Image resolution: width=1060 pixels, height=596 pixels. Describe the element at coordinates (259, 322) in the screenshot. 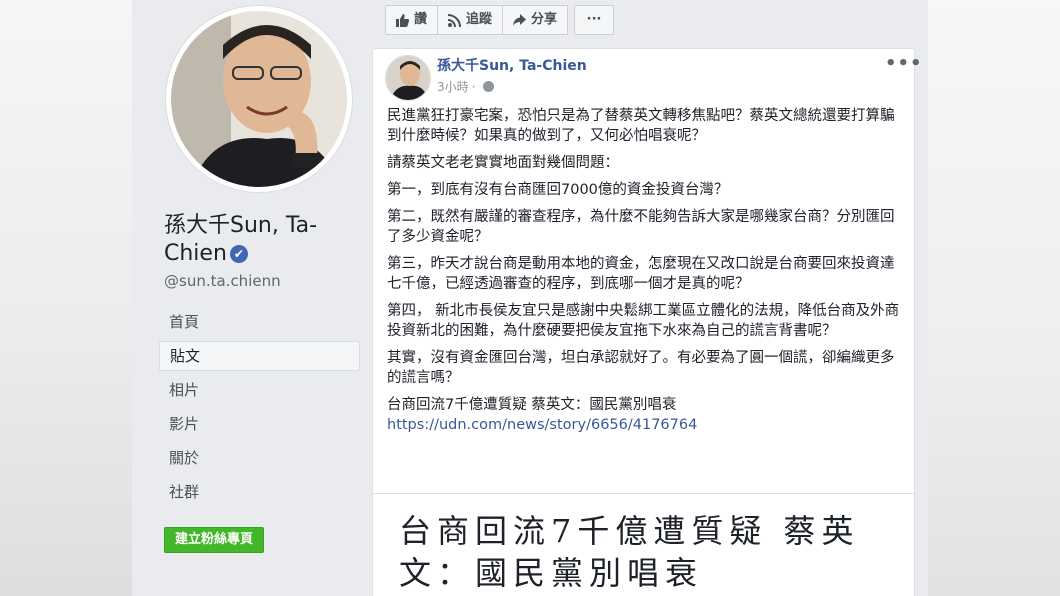

I see `nav-item-home: 首頁` at that location.